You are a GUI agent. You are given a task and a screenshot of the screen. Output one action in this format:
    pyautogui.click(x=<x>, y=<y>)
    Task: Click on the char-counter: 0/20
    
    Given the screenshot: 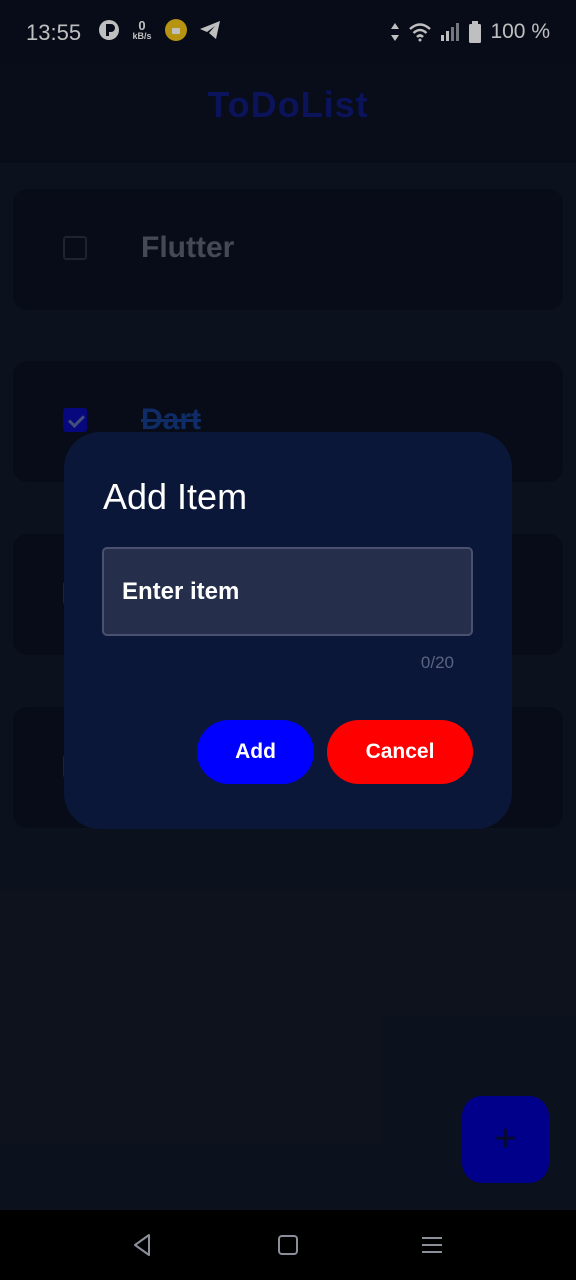 What is the action you would take?
    pyautogui.click(x=437, y=662)
    